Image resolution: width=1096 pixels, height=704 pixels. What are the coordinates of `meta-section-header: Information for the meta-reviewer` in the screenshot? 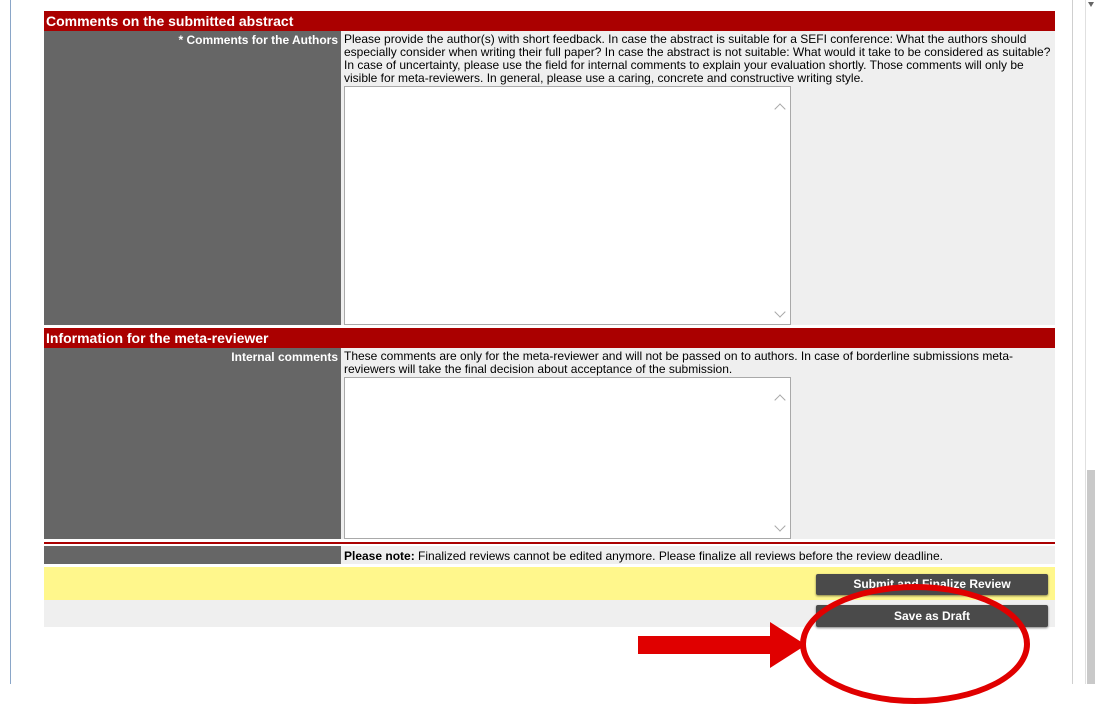 It's located at (549, 338).